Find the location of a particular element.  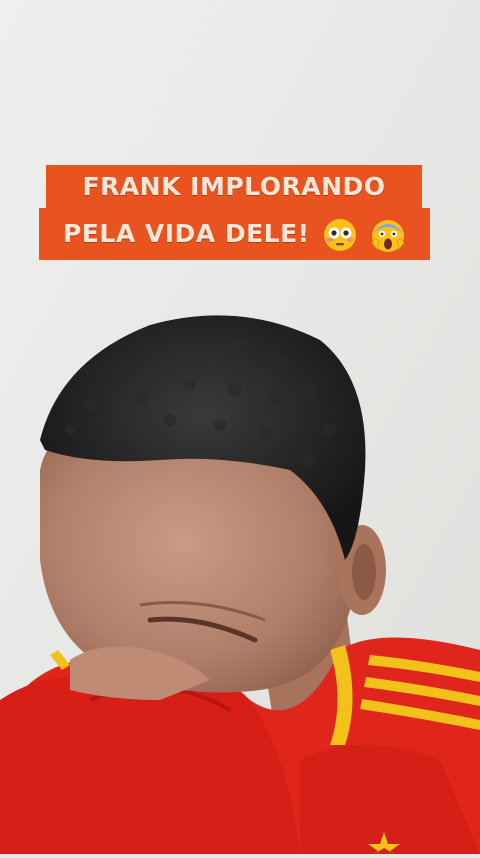

caption-line-2: PELA VIDA DELE! is located at coordinates (234, 234).